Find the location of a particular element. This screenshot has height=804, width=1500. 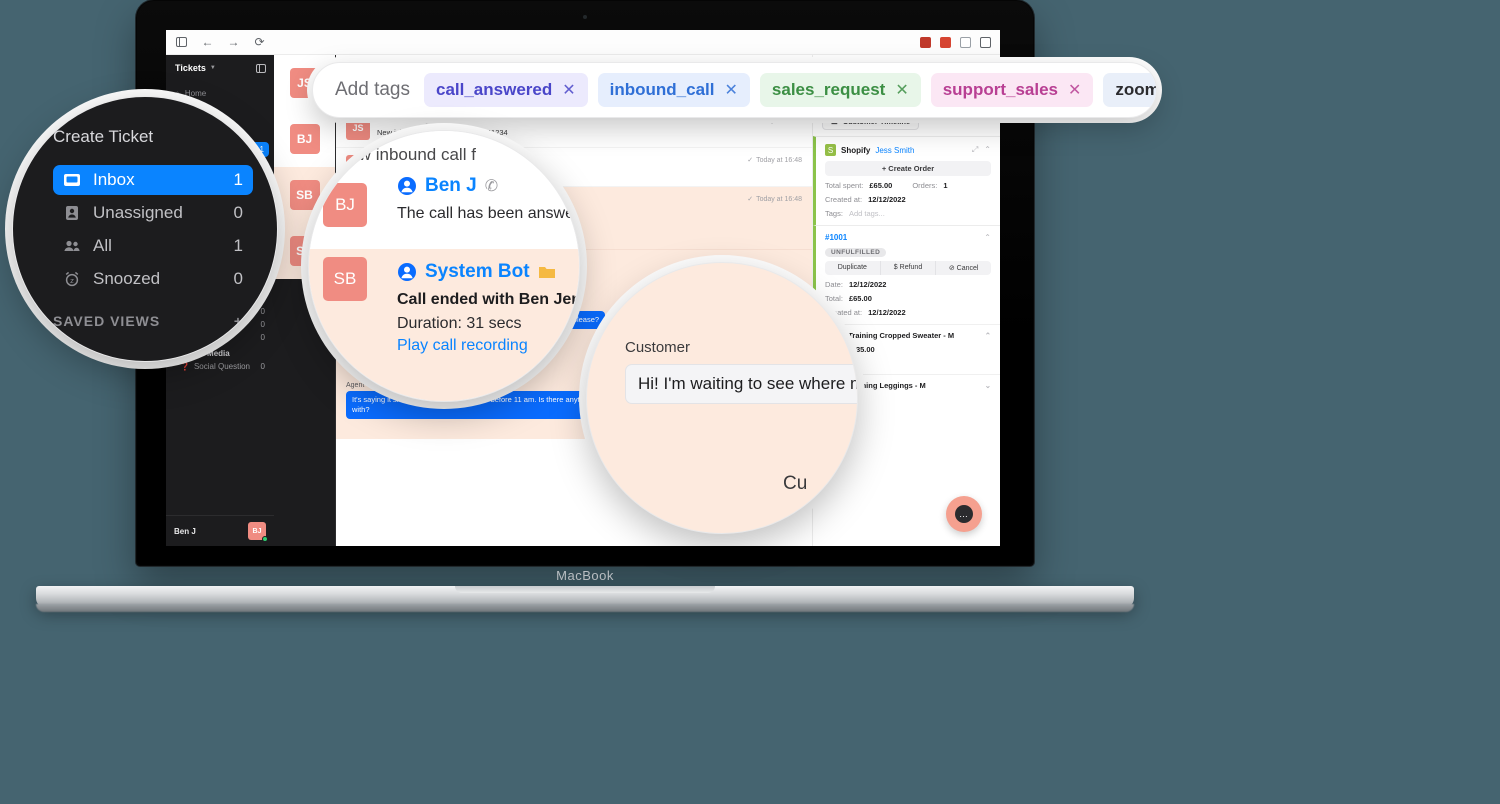

magnified-sidebar-item-snoozed: z Snoozed 0 is located at coordinates (153, 279).